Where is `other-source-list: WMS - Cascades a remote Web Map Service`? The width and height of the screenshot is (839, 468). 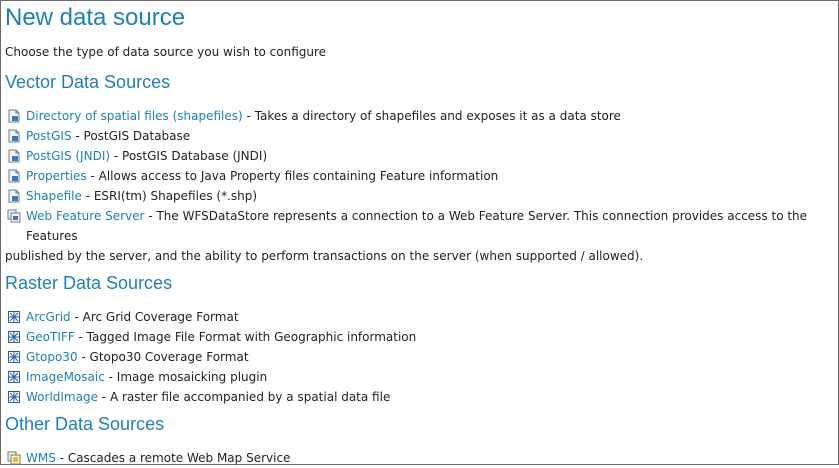
other-source-list: WMS - Cascades a remote Web Map Service is located at coordinates (421, 458).